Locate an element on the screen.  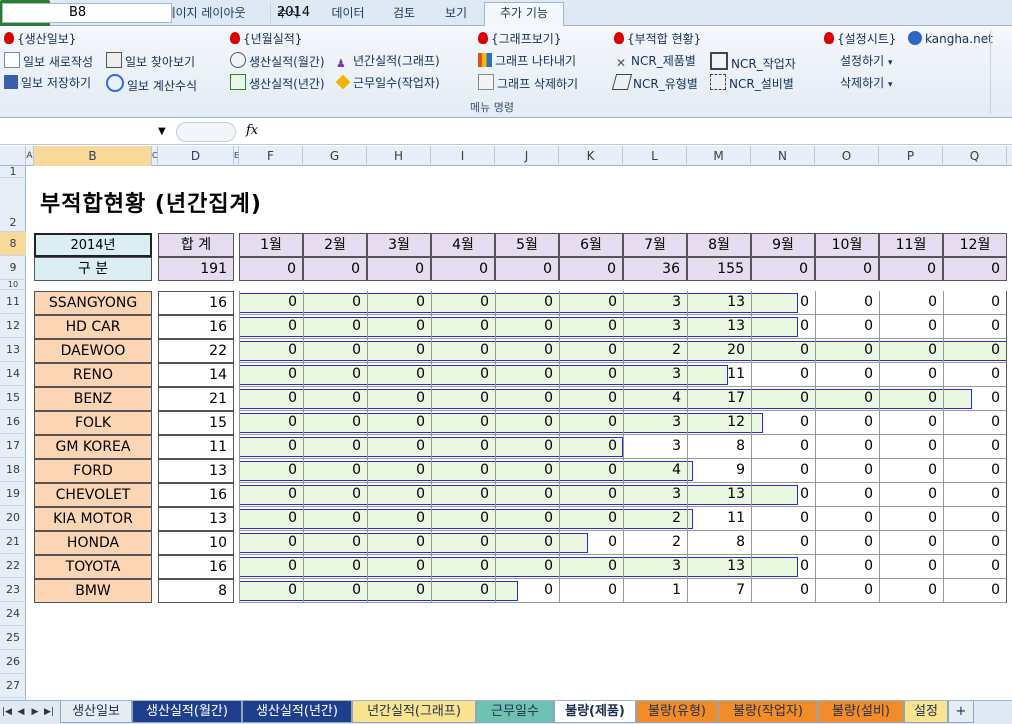
month-value-cell: 4 is located at coordinates (655, 399).